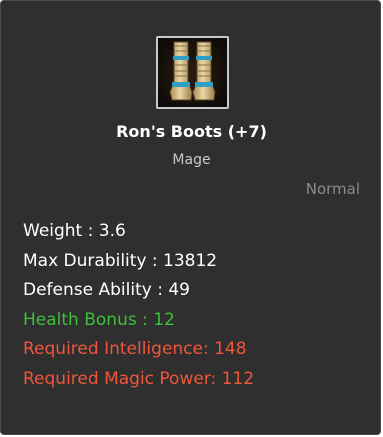 This screenshot has width=383, height=437. Describe the element at coordinates (191, 160) in the screenshot. I see `item-class: Mage` at that location.